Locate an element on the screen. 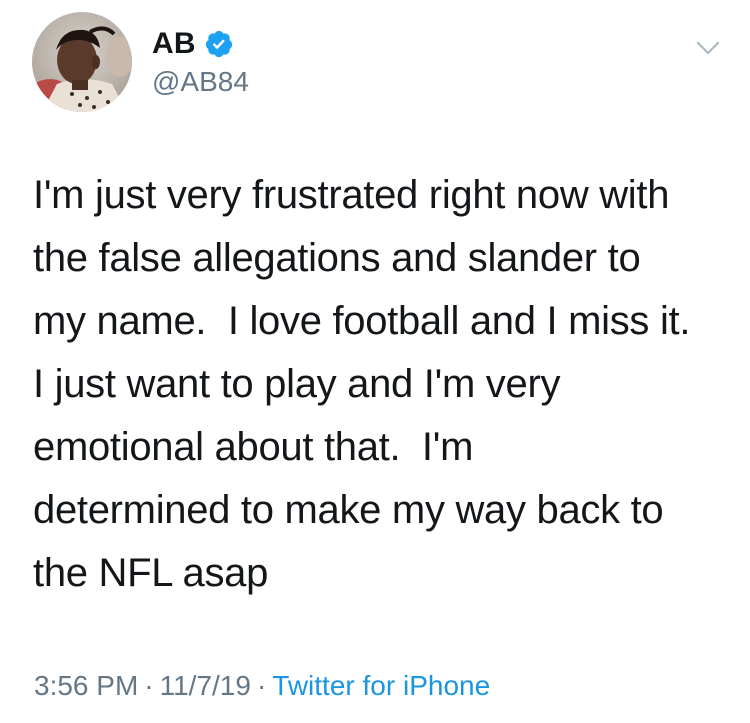  tweet-source-link: Twitter for iPhone is located at coordinates (381, 685).